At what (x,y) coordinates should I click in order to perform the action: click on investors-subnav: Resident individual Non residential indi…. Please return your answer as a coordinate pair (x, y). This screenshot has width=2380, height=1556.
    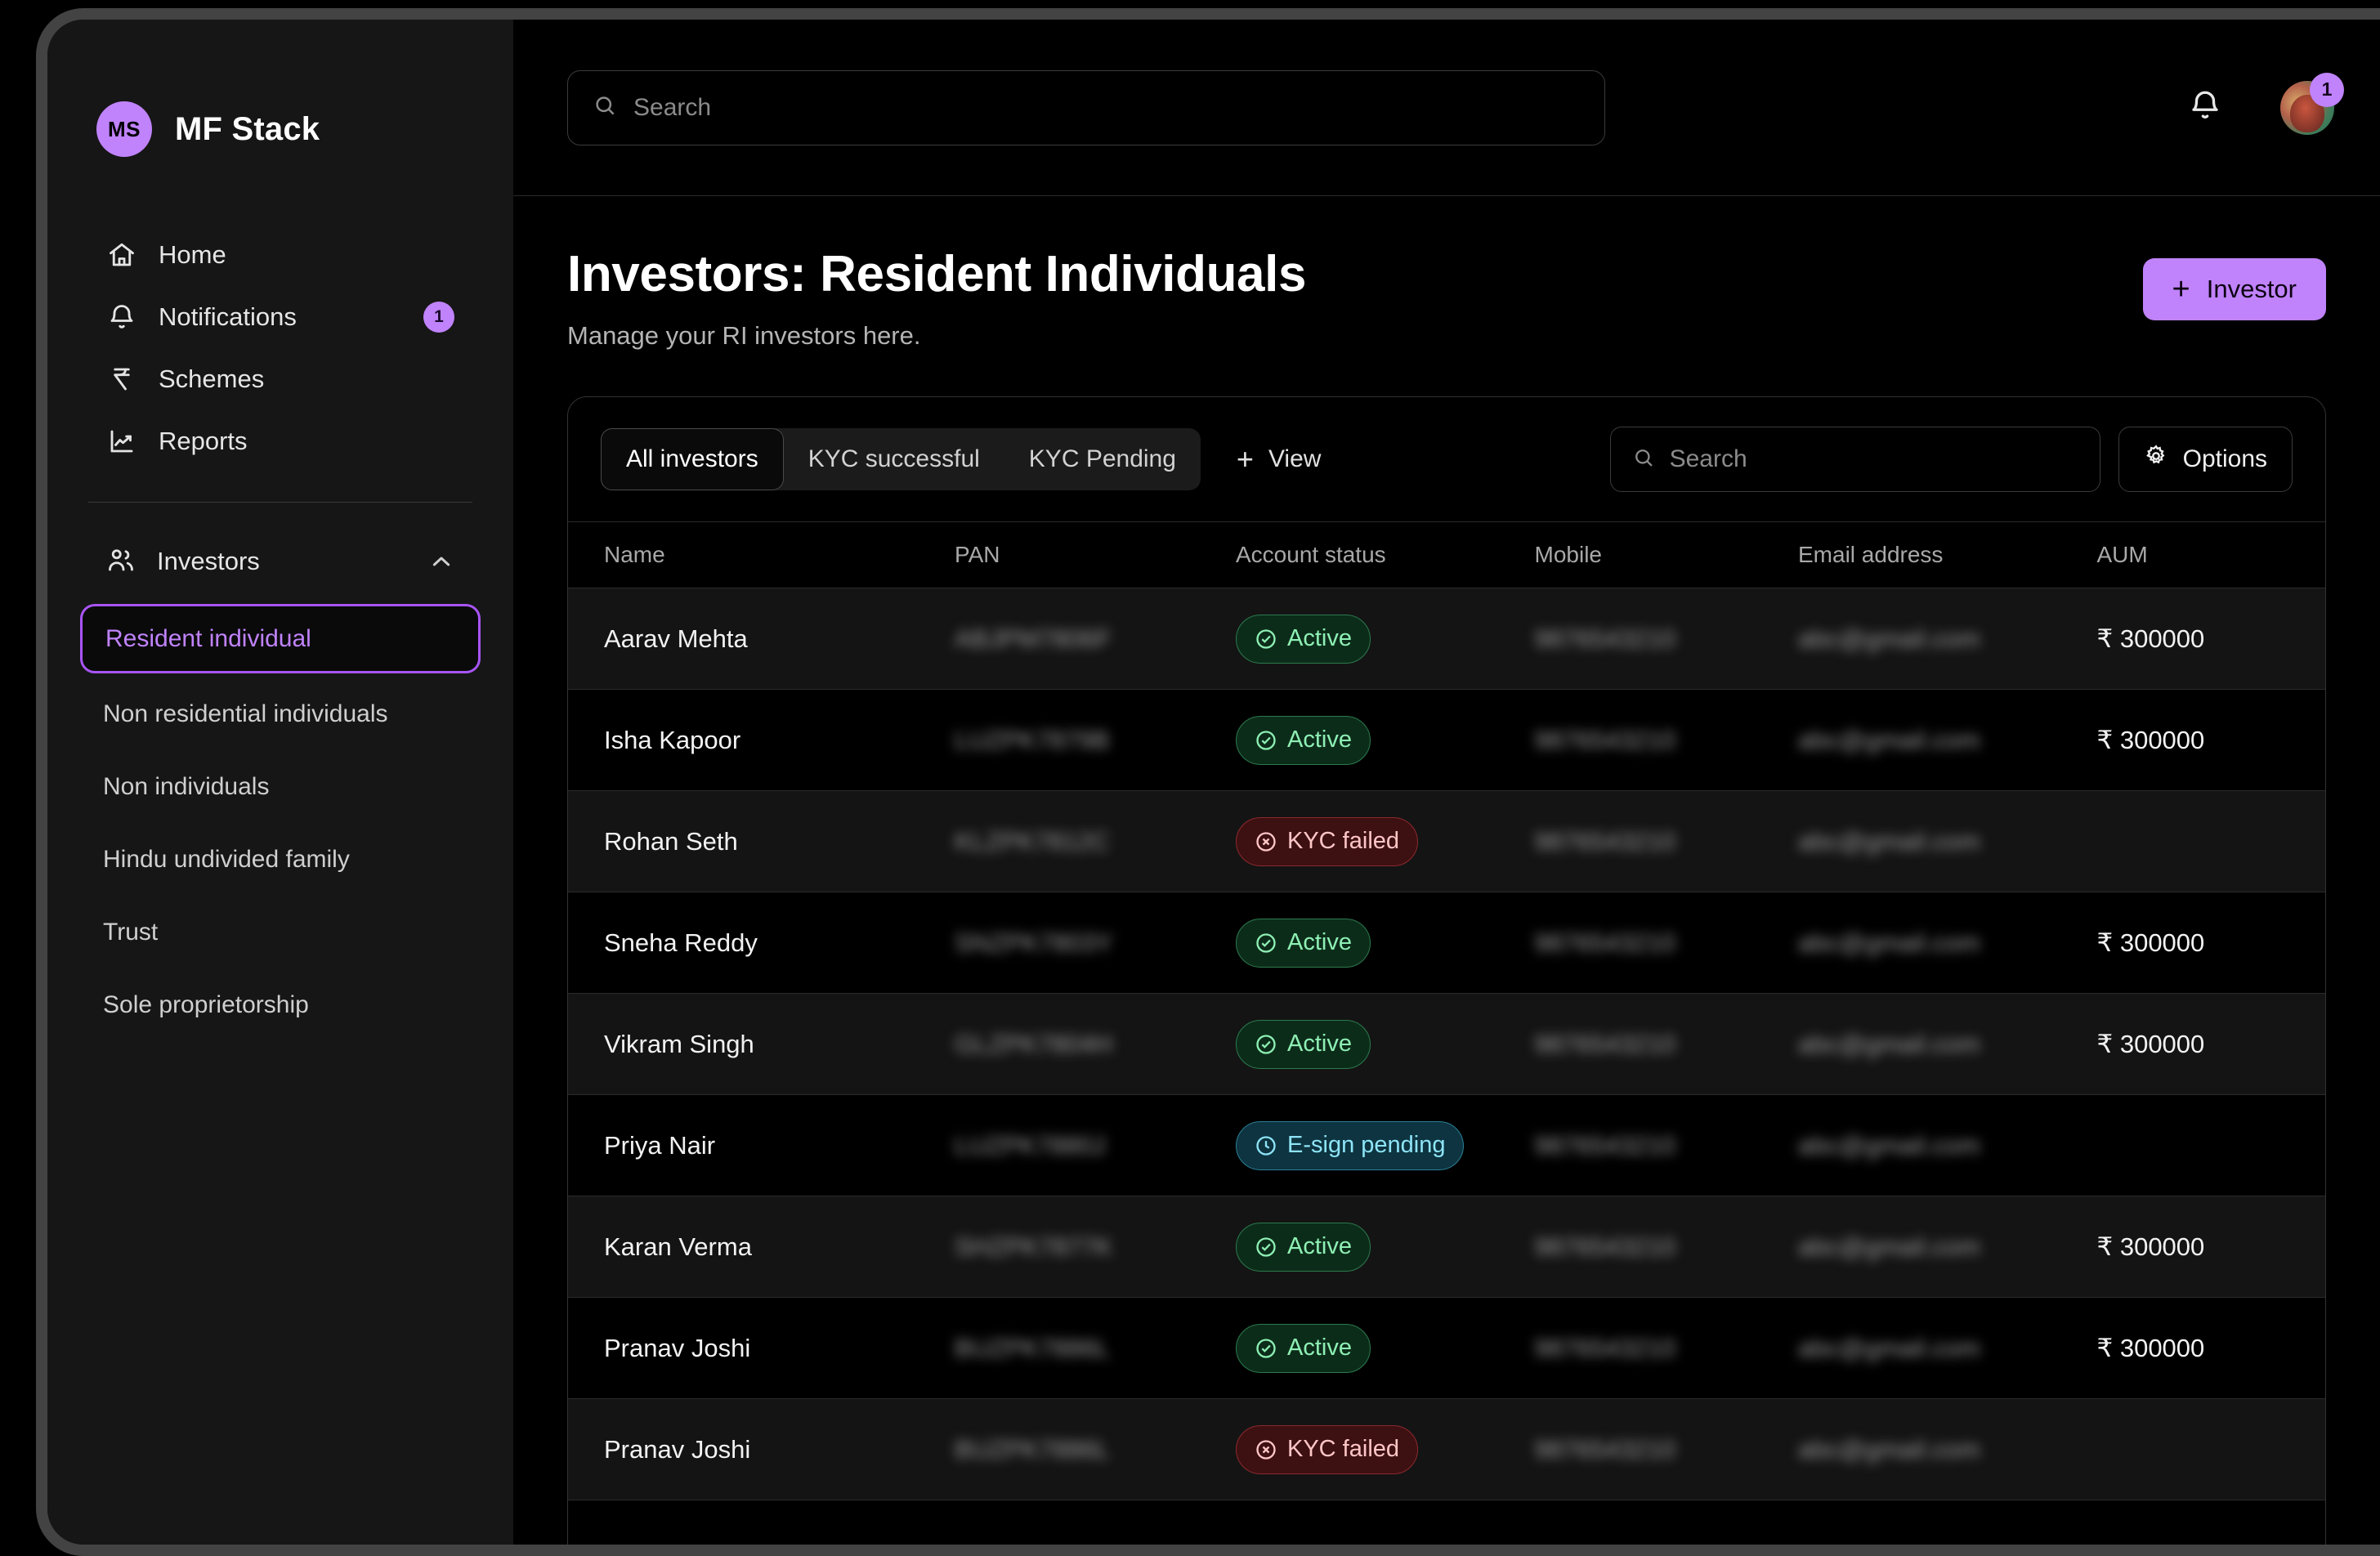
    Looking at the image, I should click on (280, 821).